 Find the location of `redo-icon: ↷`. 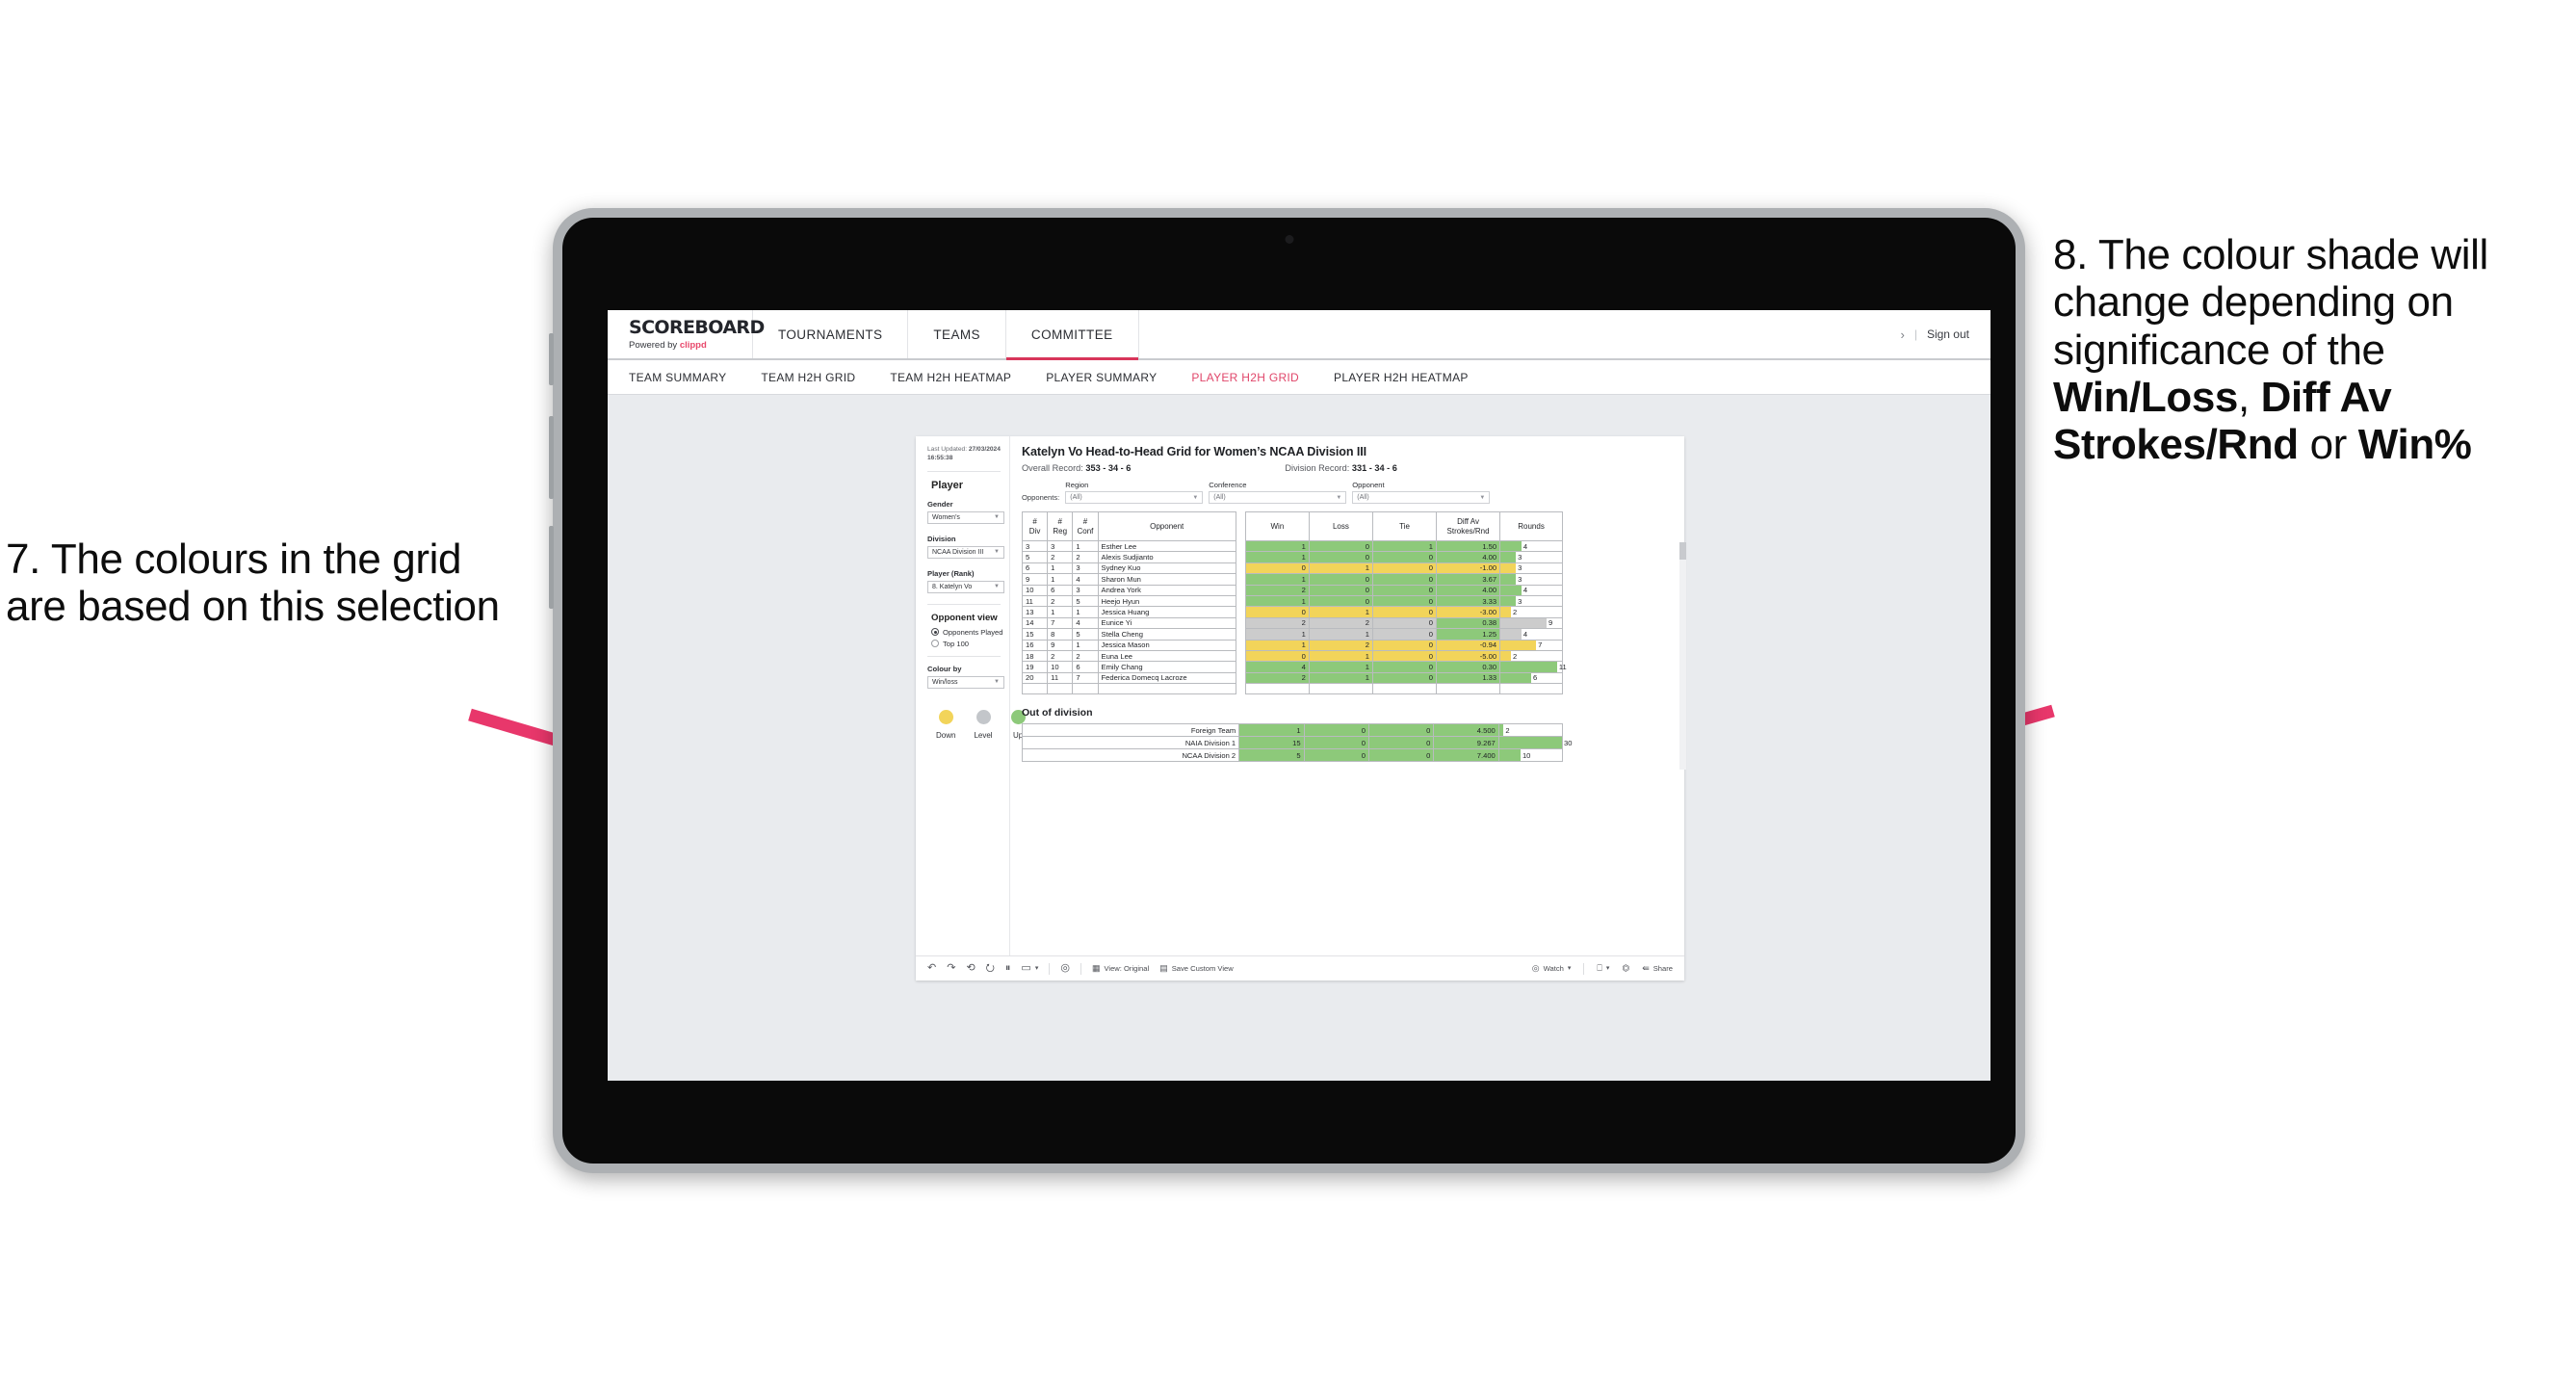

redo-icon: ↷ is located at coordinates (951, 968).